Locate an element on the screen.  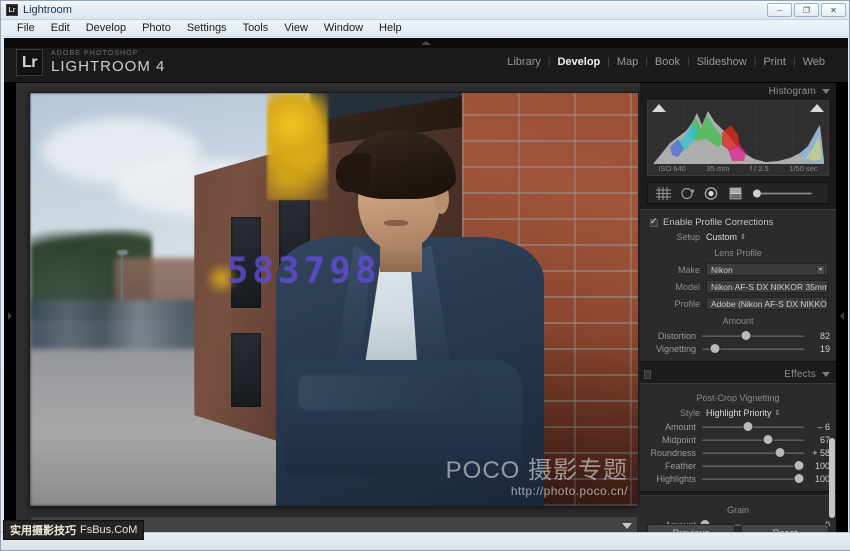
red-eye-icon is located at coordinates (711, 193).